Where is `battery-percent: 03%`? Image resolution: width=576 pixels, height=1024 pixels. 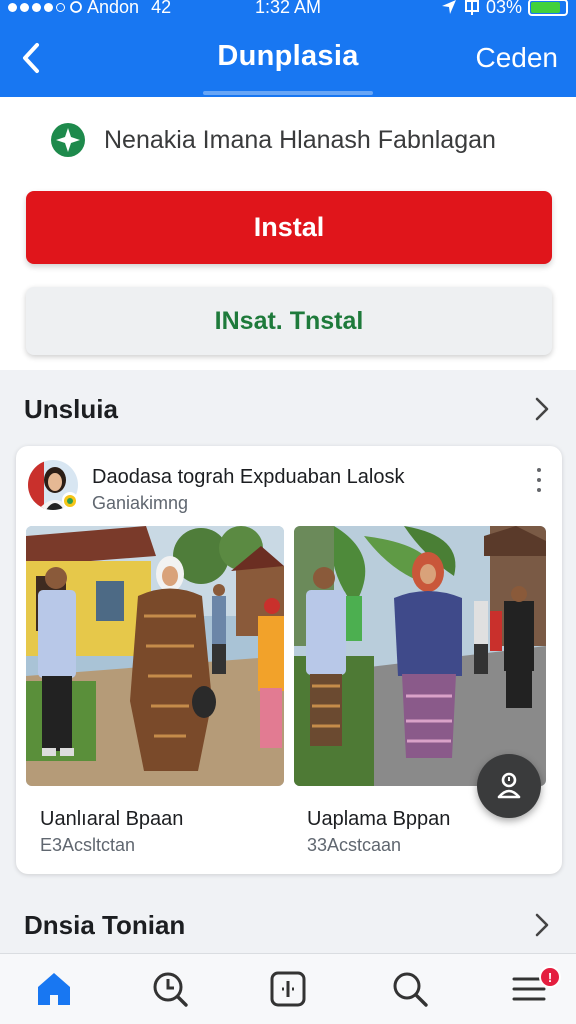
battery-percent: 03% is located at coordinates (503, 8).